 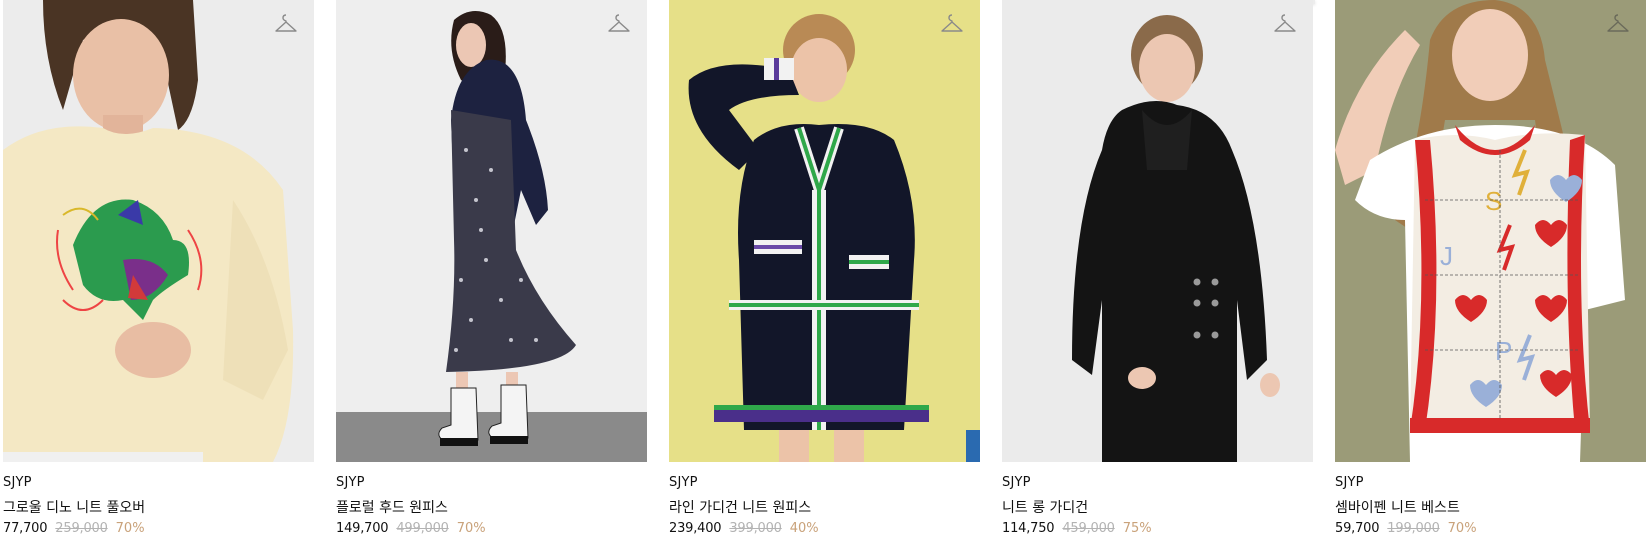 What do you see at coordinates (1357, 528) in the screenshot?
I see `sale-price: 59,700` at bounding box center [1357, 528].